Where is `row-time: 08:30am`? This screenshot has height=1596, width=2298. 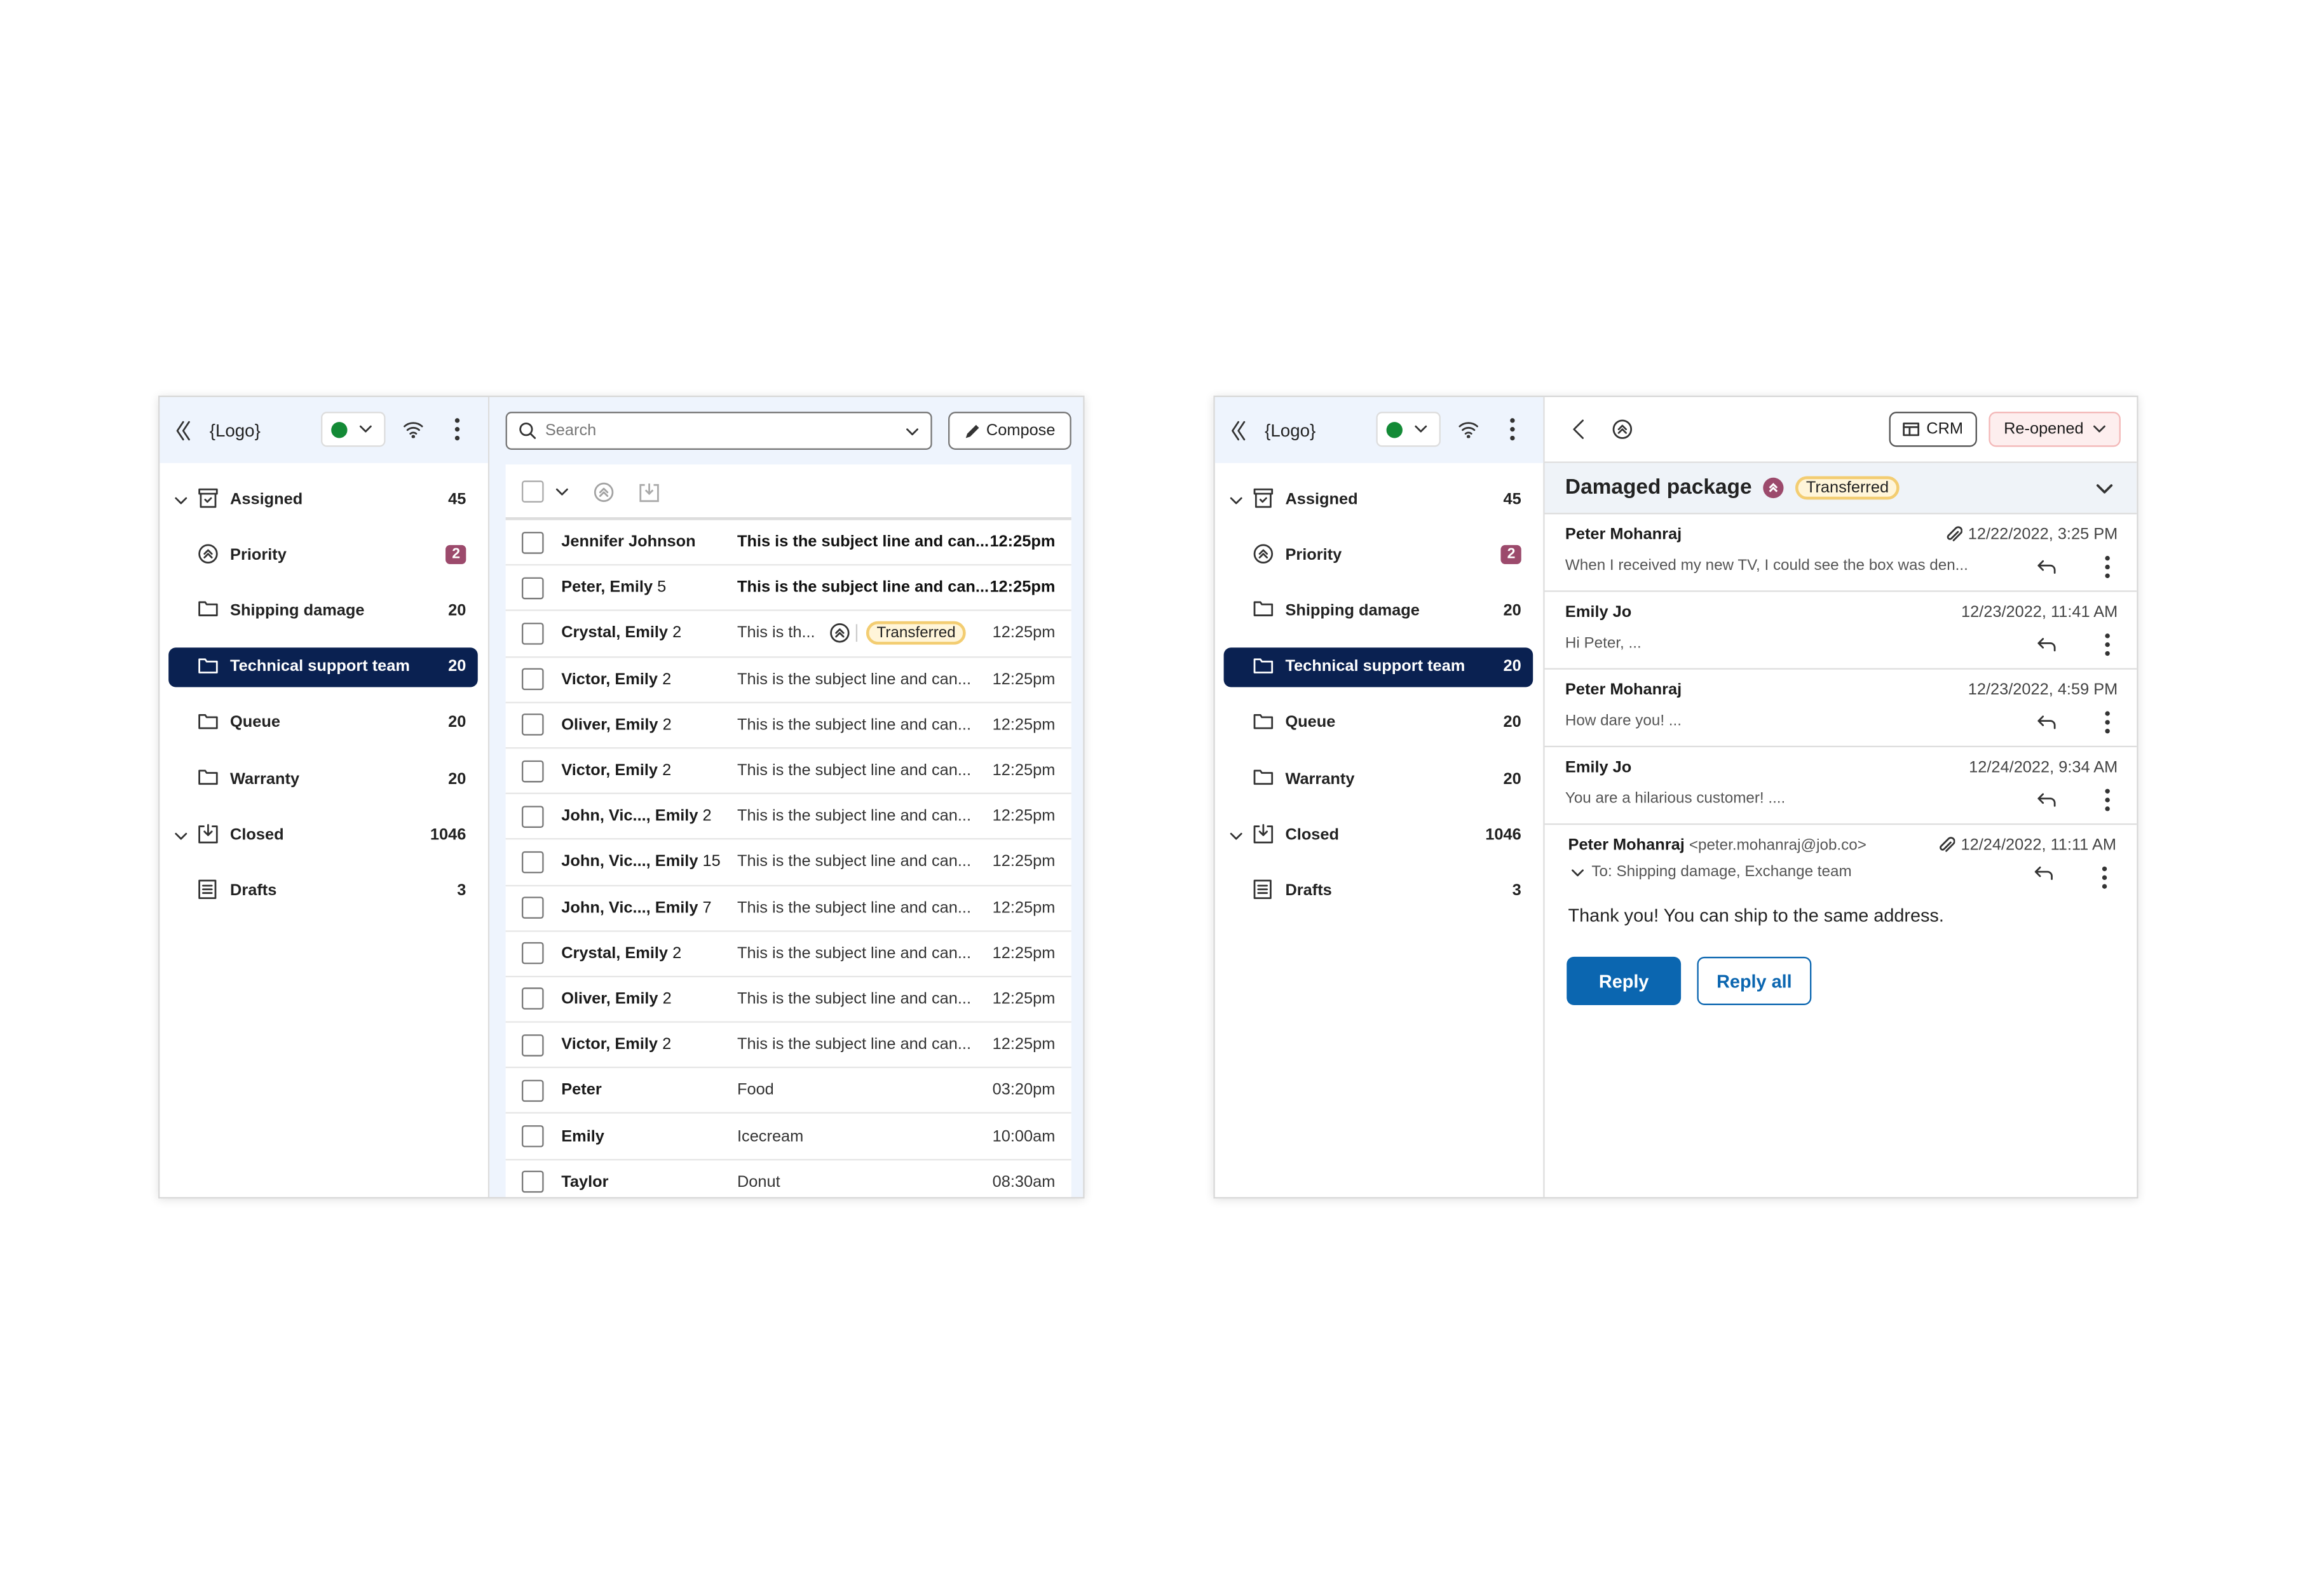 row-time: 08:30am is located at coordinates (1024, 1182).